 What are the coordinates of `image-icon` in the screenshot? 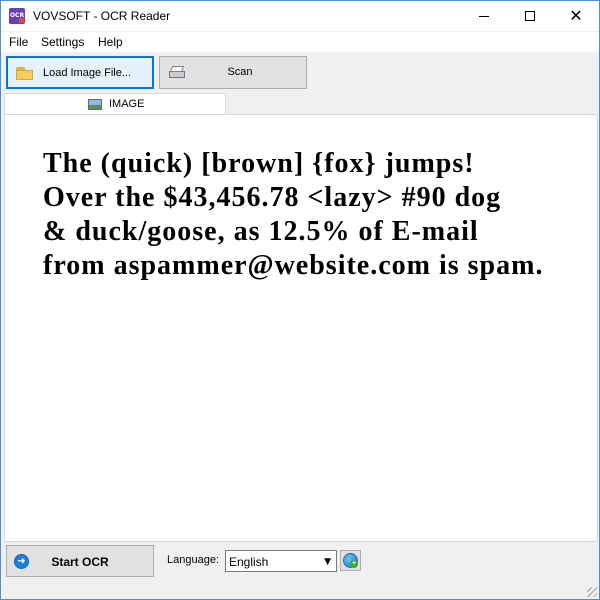 It's located at (95, 104).